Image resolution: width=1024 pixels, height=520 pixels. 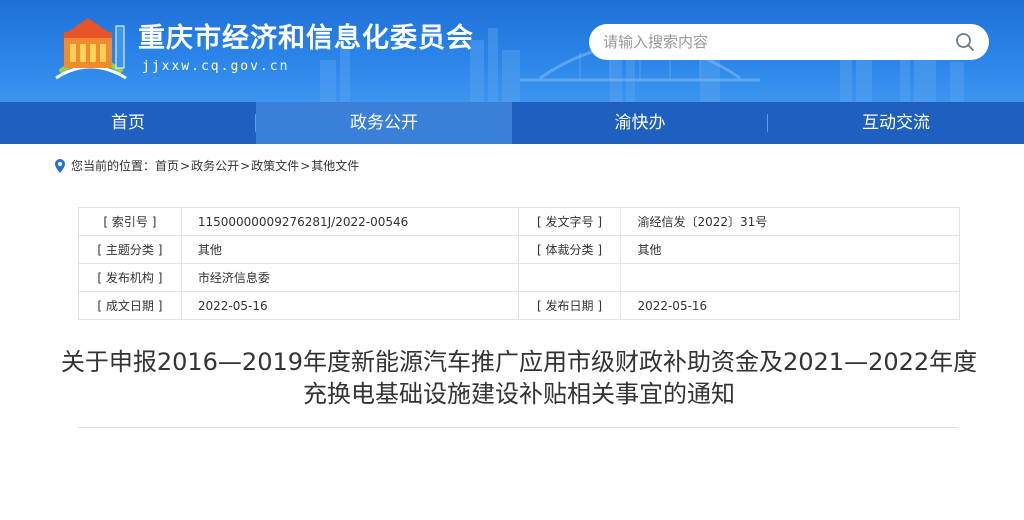 I want to click on genre-category-value: 其他, so click(x=790, y=249).